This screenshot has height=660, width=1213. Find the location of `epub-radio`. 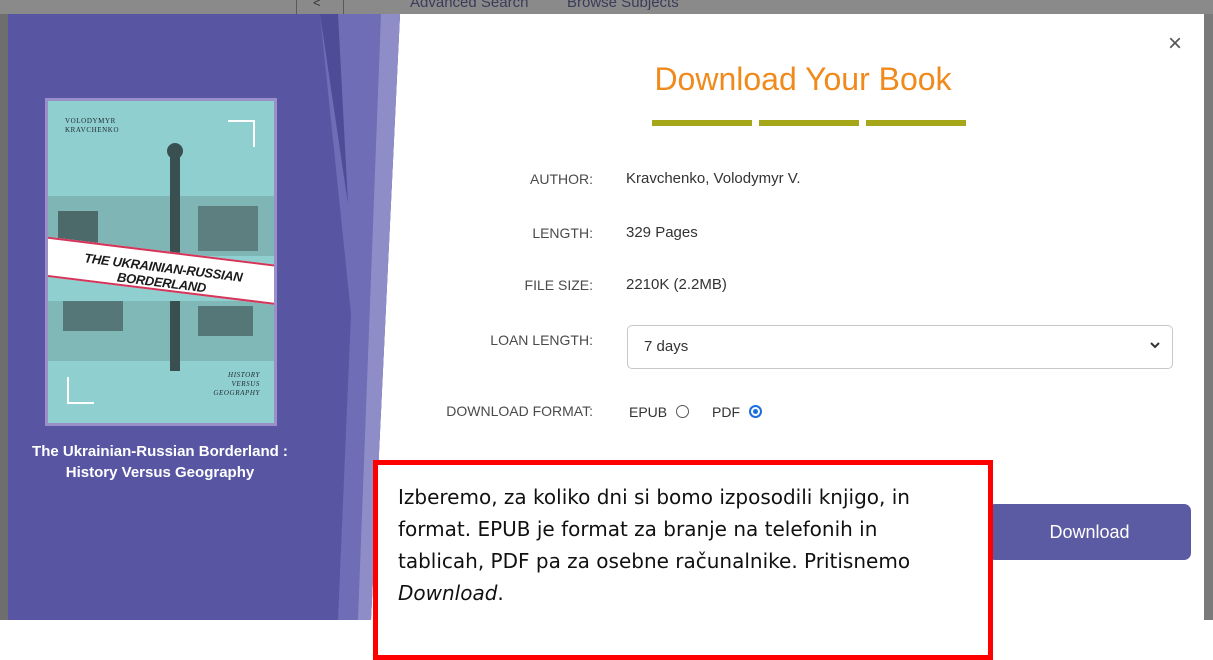

epub-radio is located at coordinates (682, 411).